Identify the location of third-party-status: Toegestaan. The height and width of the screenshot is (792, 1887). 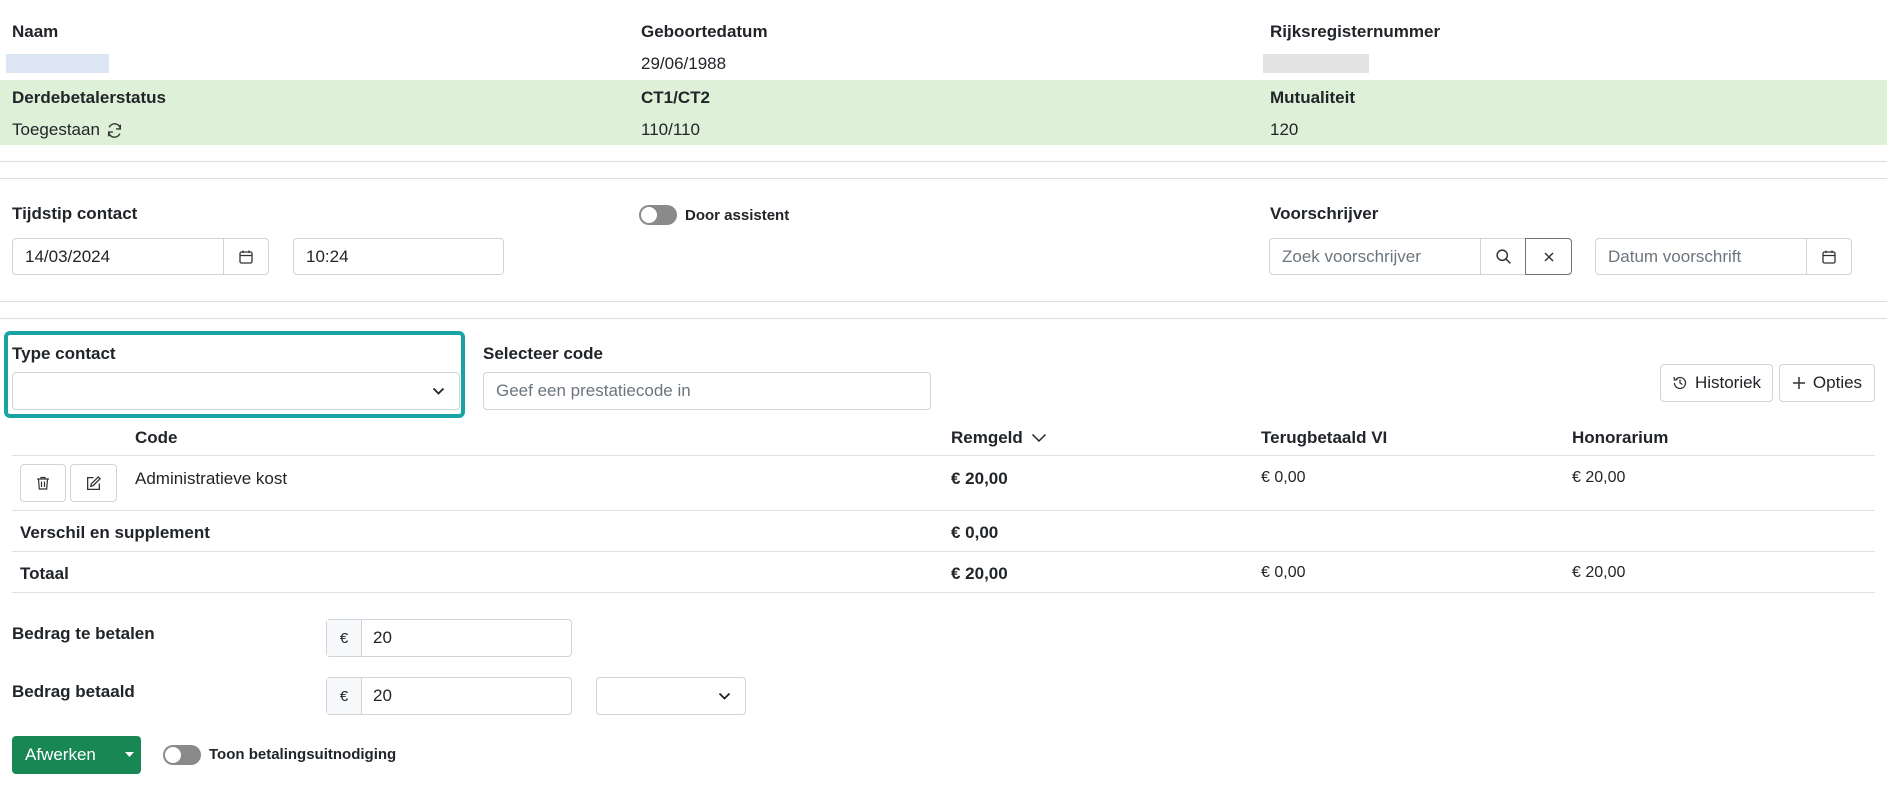
(56, 129).